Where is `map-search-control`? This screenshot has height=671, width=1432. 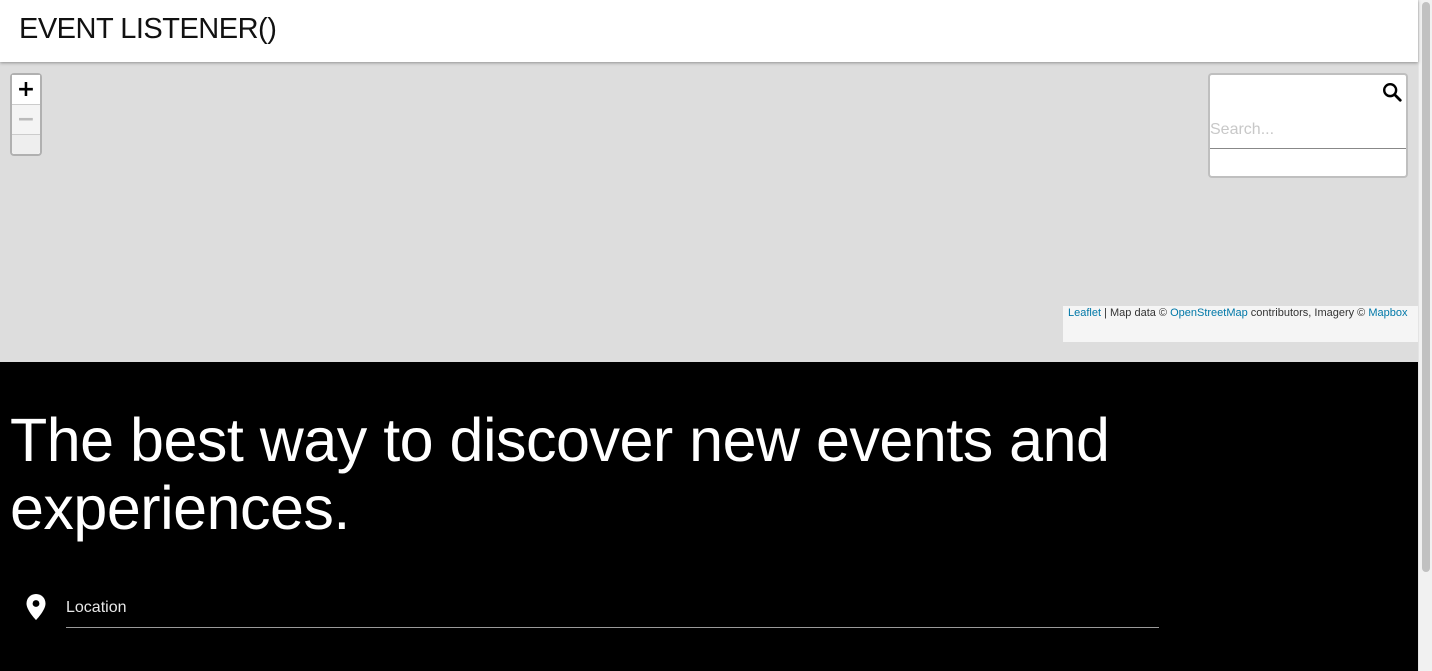 map-search-control is located at coordinates (1308, 125).